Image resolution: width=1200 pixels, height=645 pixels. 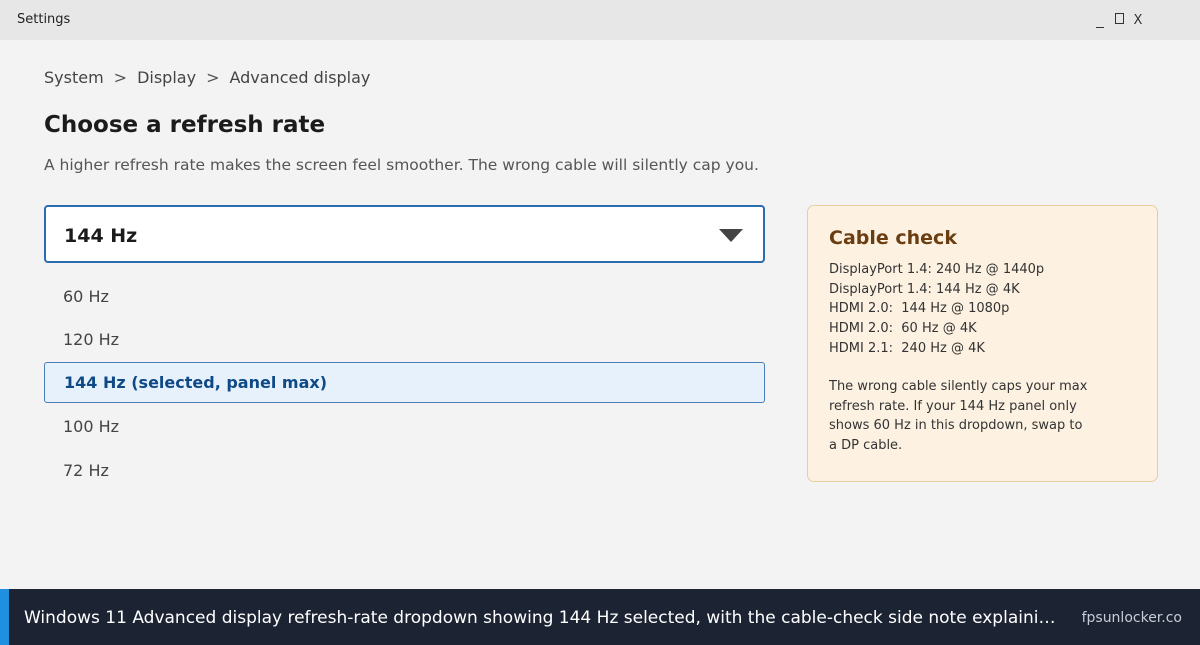 I want to click on cable-check-title: Cable check, so click(x=893, y=238).